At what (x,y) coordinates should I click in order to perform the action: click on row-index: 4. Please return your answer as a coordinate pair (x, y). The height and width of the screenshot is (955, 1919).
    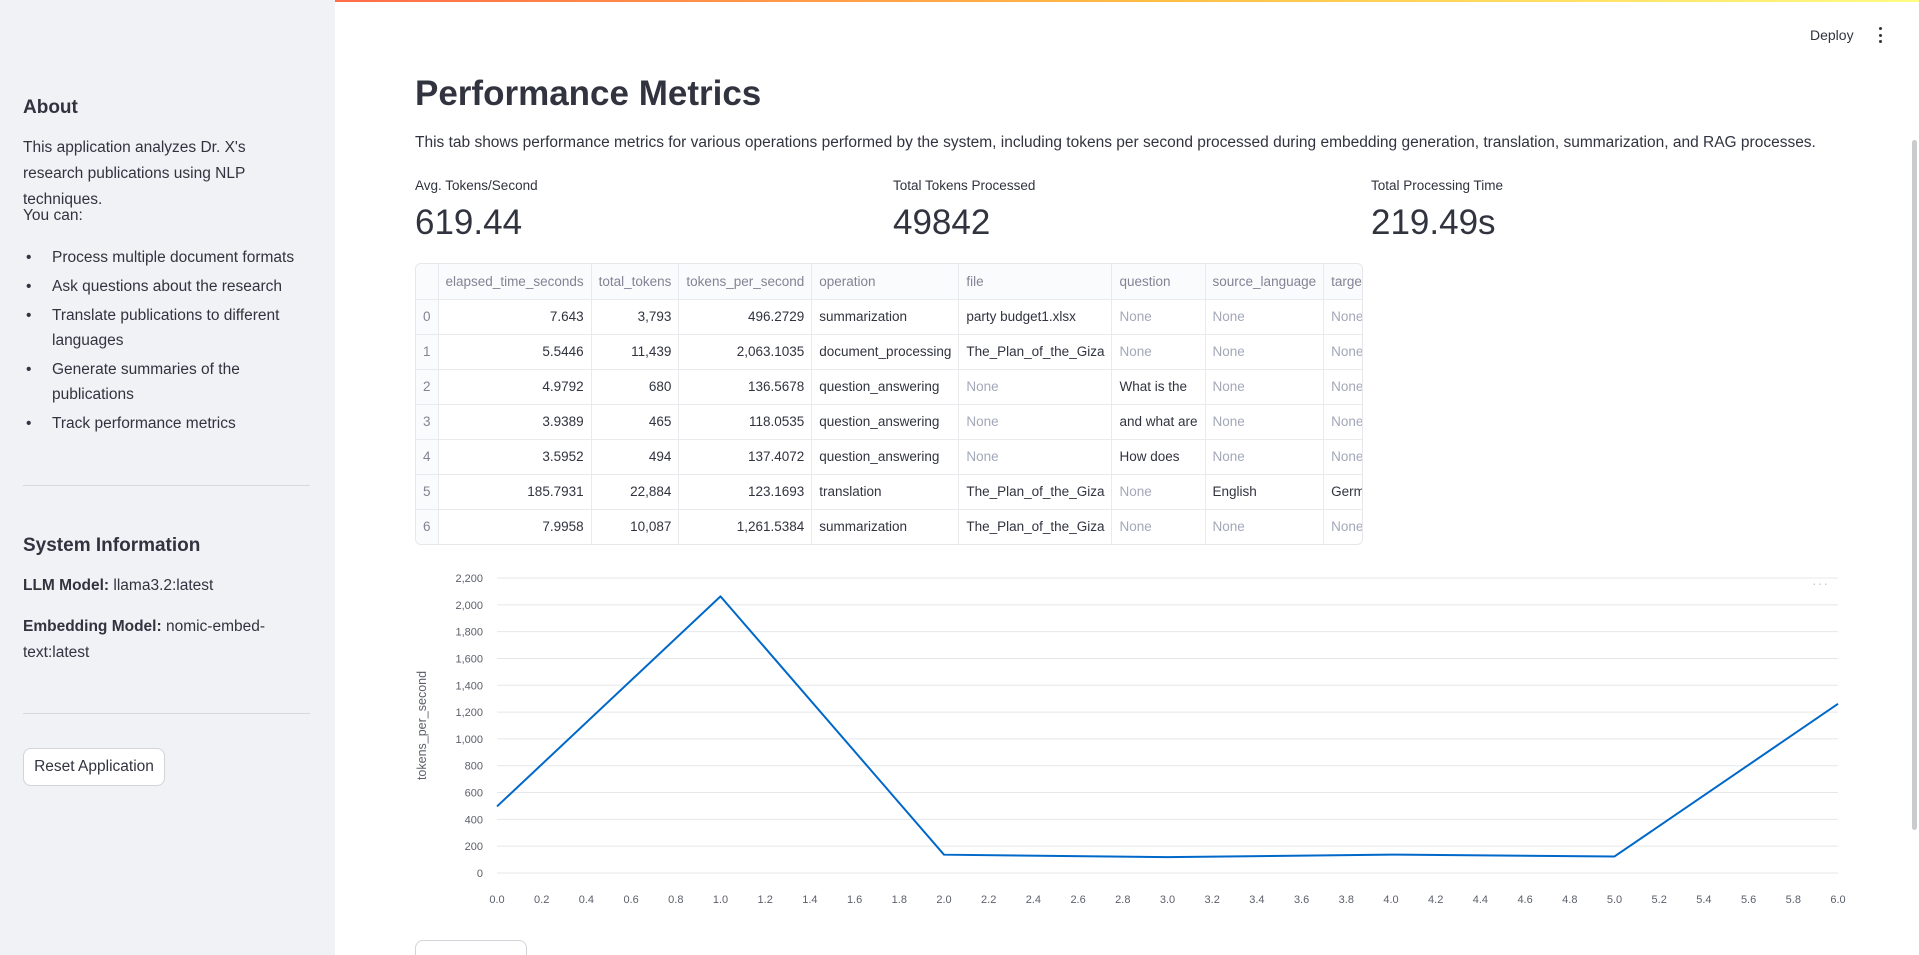
    Looking at the image, I should click on (427, 457).